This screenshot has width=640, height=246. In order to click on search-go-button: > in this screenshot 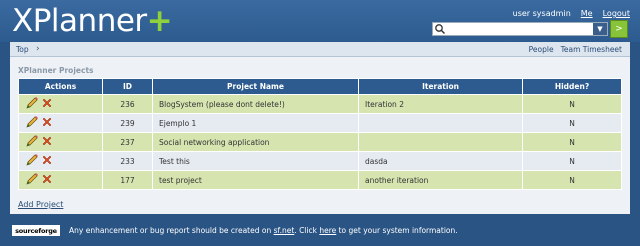, I will do `click(619, 29)`.